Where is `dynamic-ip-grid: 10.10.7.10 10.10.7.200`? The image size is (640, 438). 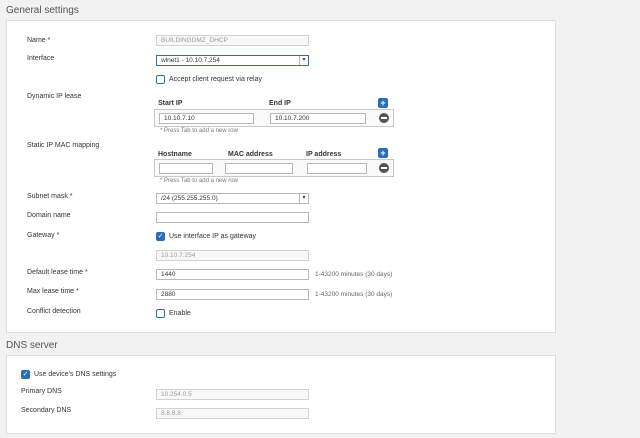 dynamic-ip-grid: 10.10.7.10 10.10.7.200 is located at coordinates (274, 118).